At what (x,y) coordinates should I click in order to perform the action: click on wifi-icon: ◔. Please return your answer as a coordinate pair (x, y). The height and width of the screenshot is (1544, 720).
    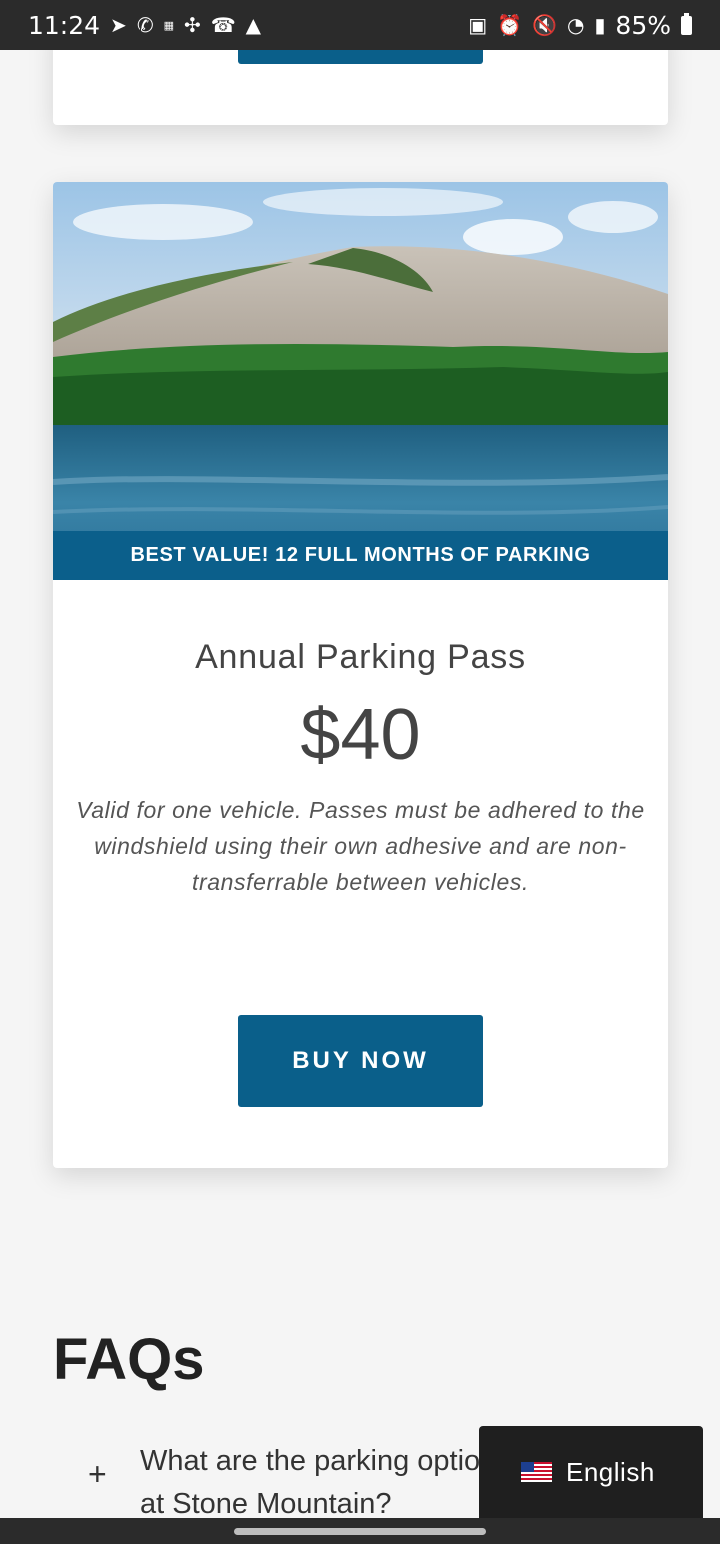
    Looking at the image, I should click on (575, 25).